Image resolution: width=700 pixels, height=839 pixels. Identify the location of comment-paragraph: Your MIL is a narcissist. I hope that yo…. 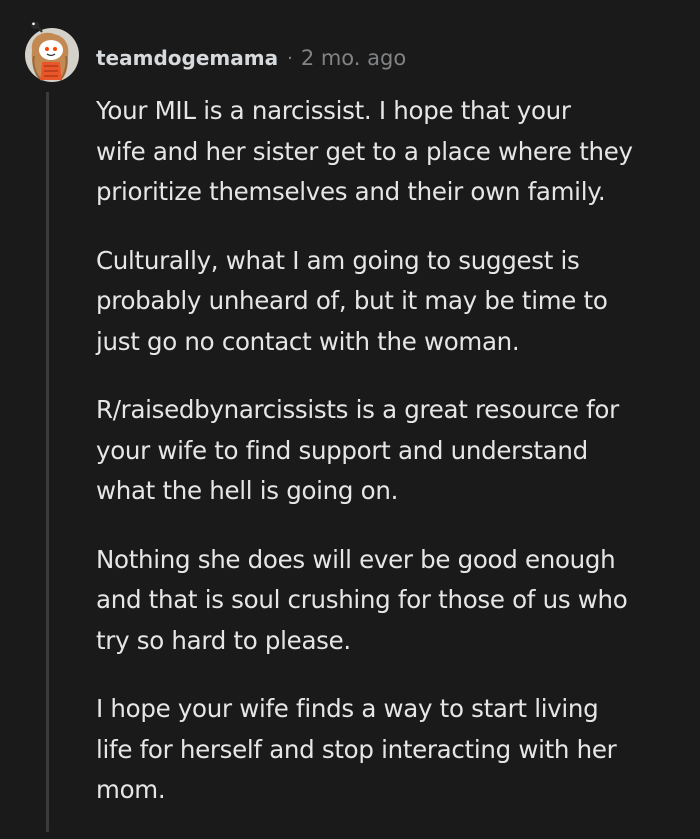
(364, 151).